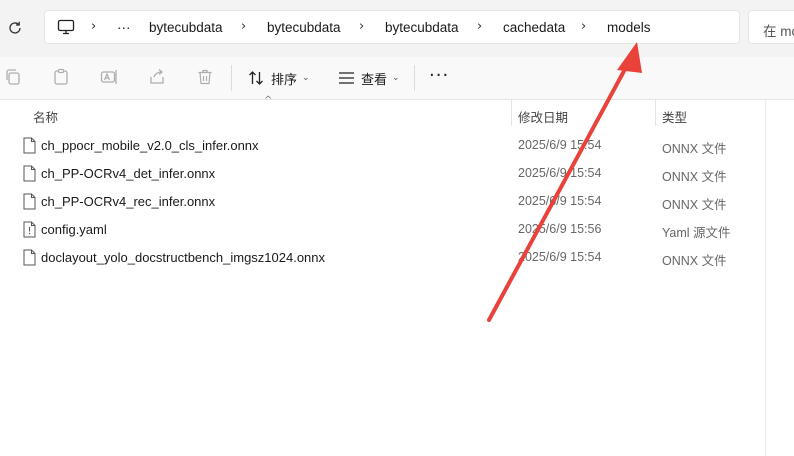 The height and width of the screenshot is (456, 794). I want to click on file-name: ch_ppocr_mobile_v2.0_cls_infer.onnx, so click(150, 145).